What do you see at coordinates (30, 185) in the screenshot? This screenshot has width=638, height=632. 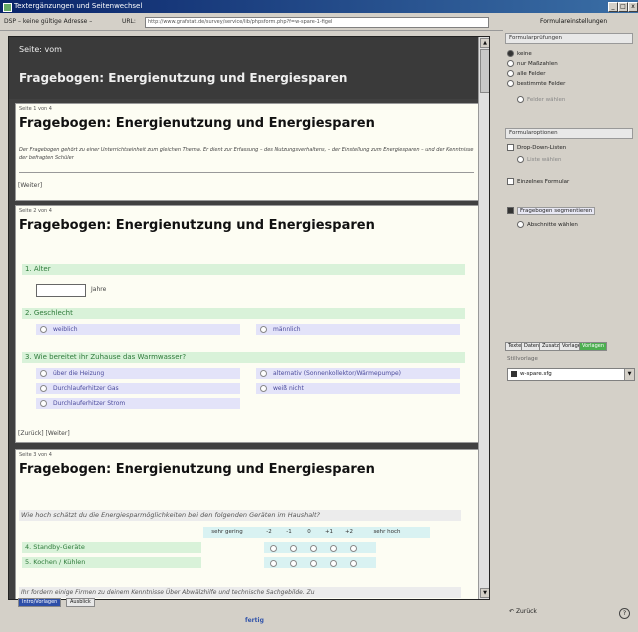 I see `page-nav: [Weiter]` at bounding box center [30, 185].